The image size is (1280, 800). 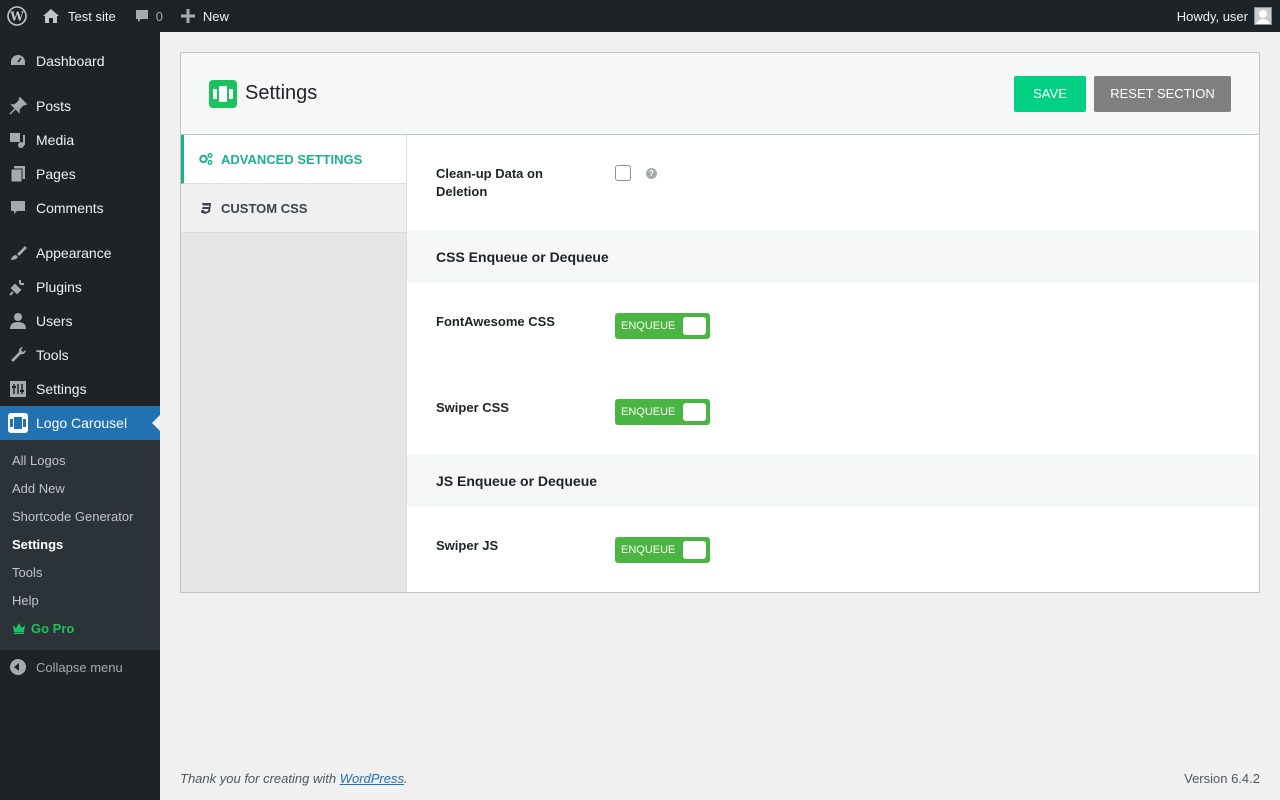 I want to click on new-content-link: New, so click(x=204, y=16).